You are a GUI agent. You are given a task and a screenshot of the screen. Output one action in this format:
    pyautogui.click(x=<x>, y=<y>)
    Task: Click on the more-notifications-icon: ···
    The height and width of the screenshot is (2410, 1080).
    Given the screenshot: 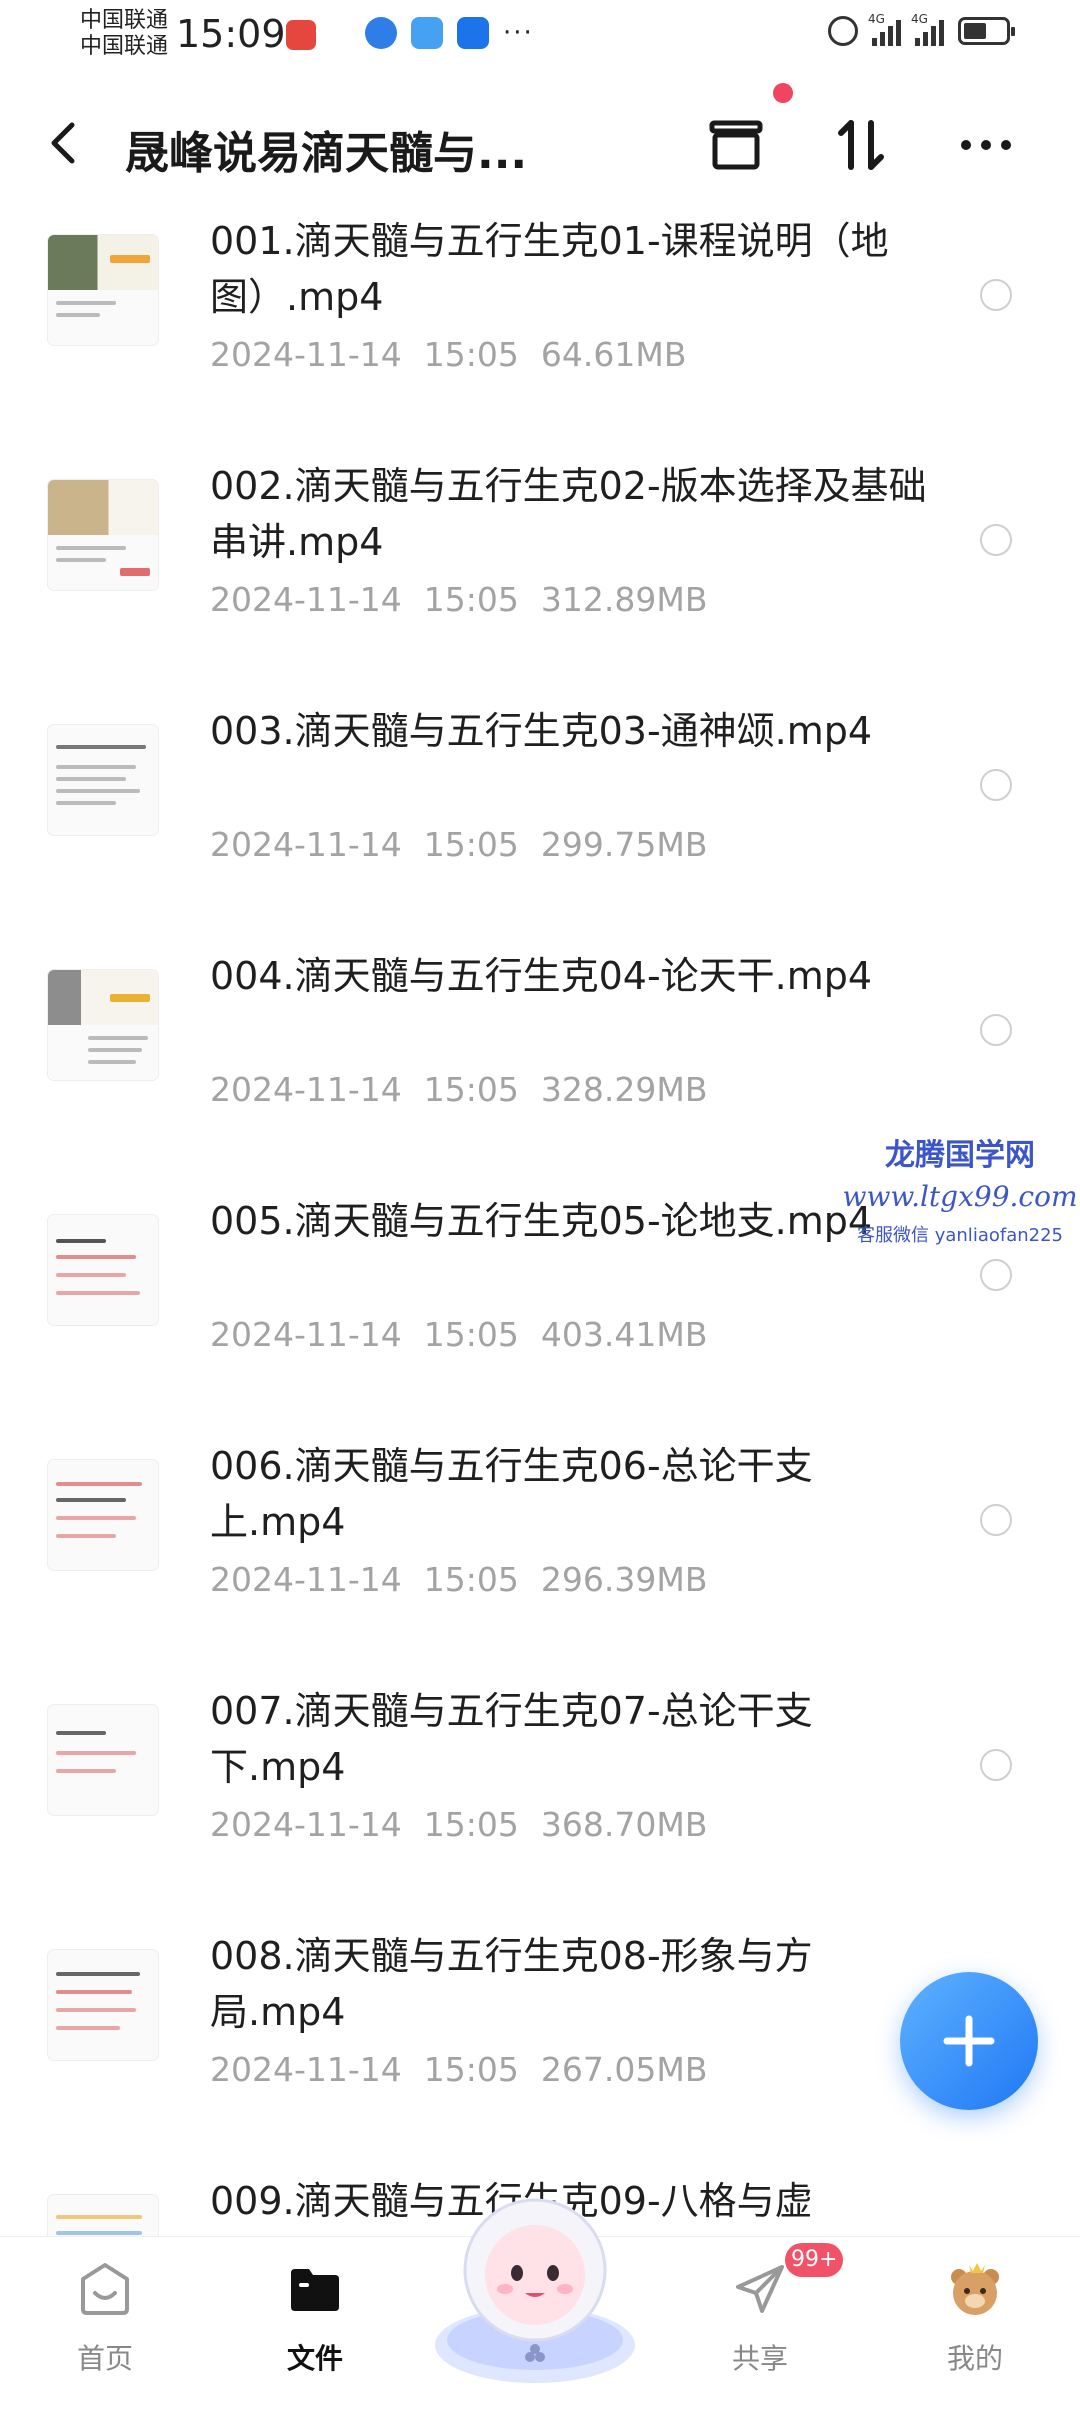 What is the action you would take?
    pyautogui.click(x=518, y=33)
    